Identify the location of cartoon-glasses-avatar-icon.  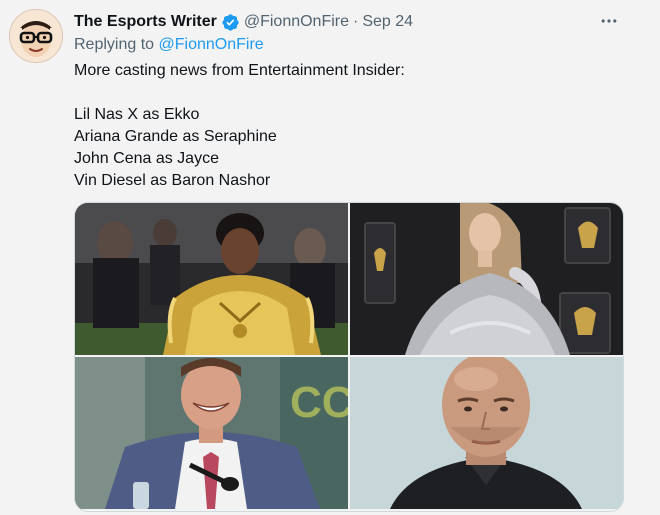
(36, 36).